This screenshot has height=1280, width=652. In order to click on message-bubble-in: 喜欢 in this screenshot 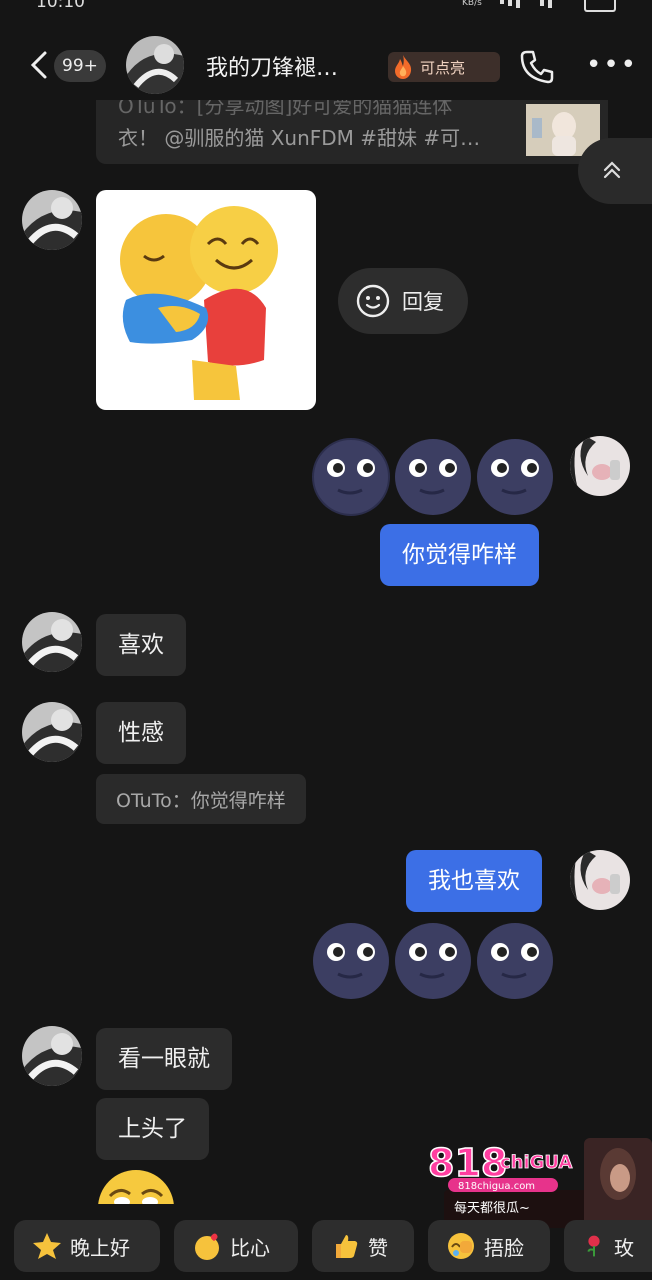, I will do `click(141, 645)`.